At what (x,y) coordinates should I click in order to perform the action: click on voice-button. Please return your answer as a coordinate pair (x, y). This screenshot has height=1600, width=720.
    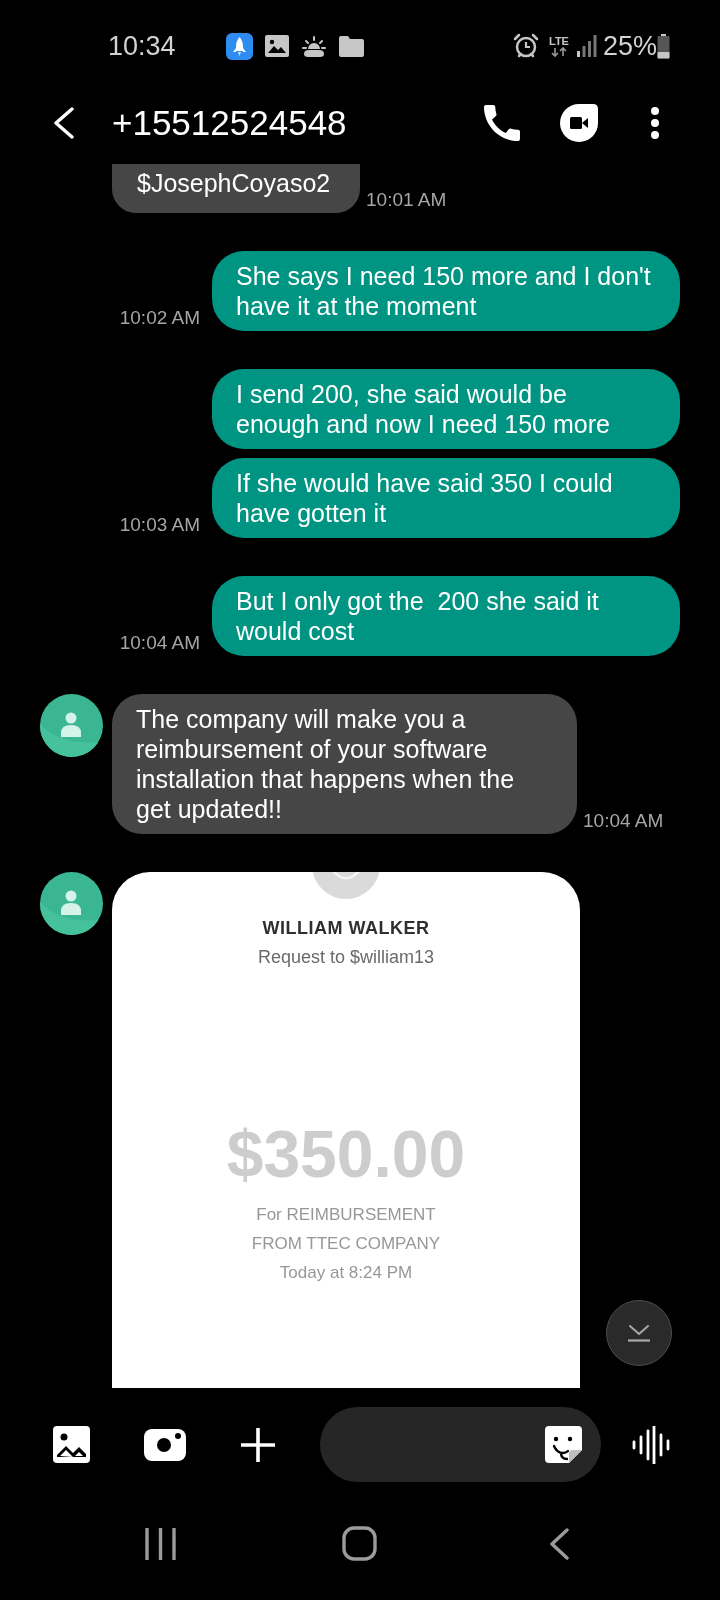
    Looking at the image, I should click on (651, 1444).